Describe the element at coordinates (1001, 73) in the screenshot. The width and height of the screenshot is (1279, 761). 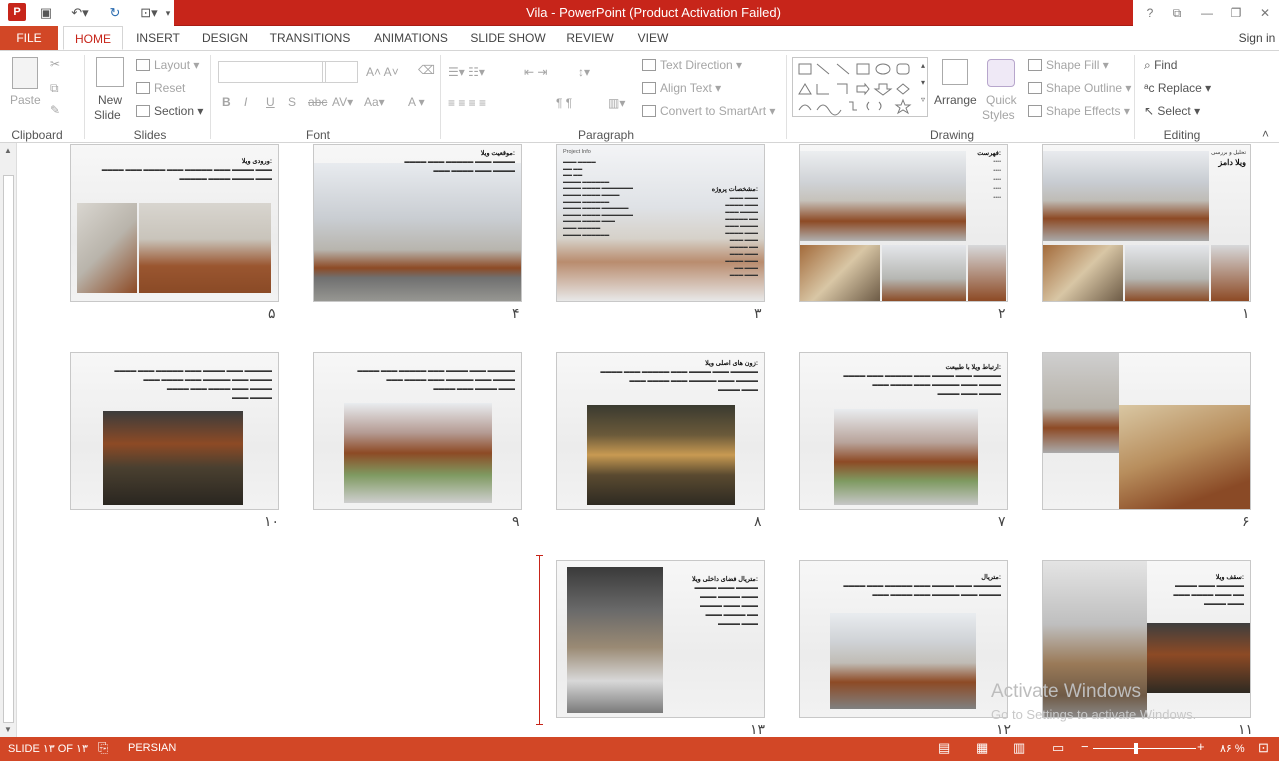
I see `quick-styles-icon` at that location.